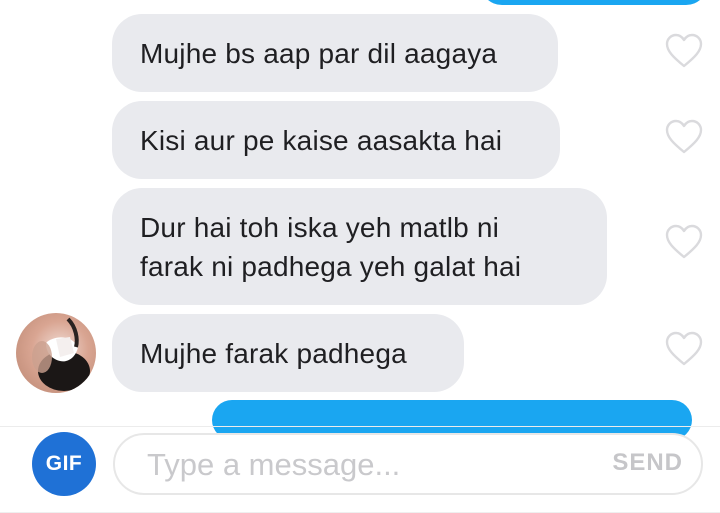 Image resolution: width=720 pixels, height=513 pixels. Describe the element at coordinates (360, 426) in the screenshot. I see `composer-divider` at that location.